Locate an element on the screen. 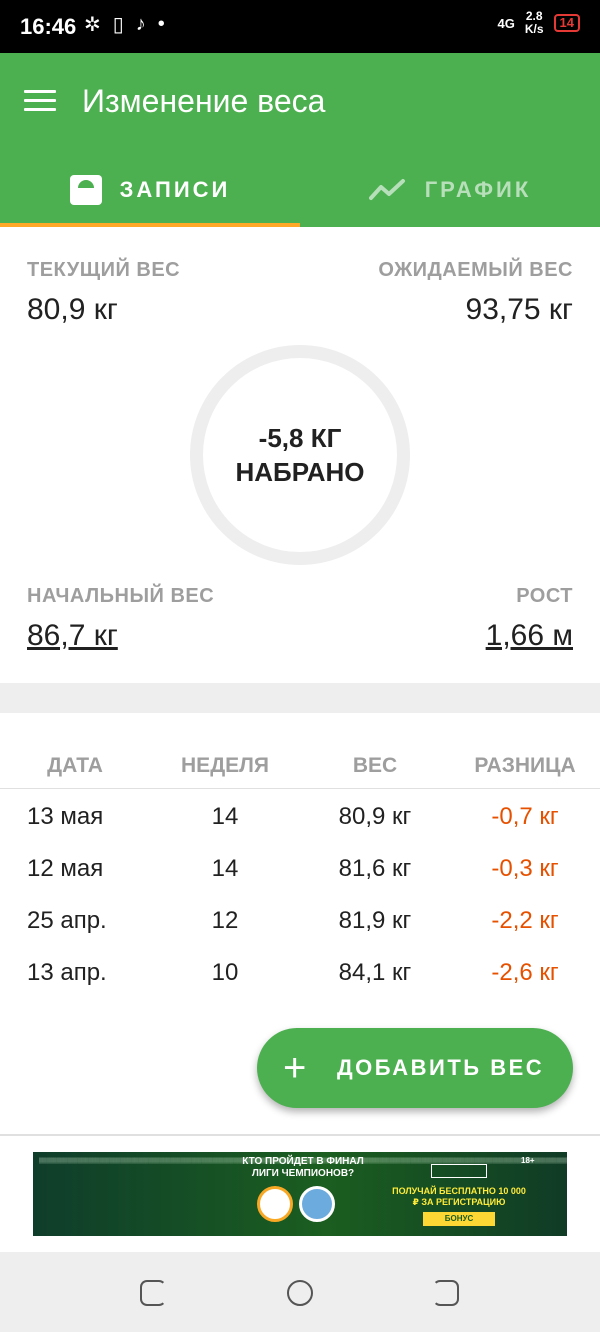  app-bar: Изменение веса ЗАПИСИ ГРАФИК is located at coordinates (300, 140).